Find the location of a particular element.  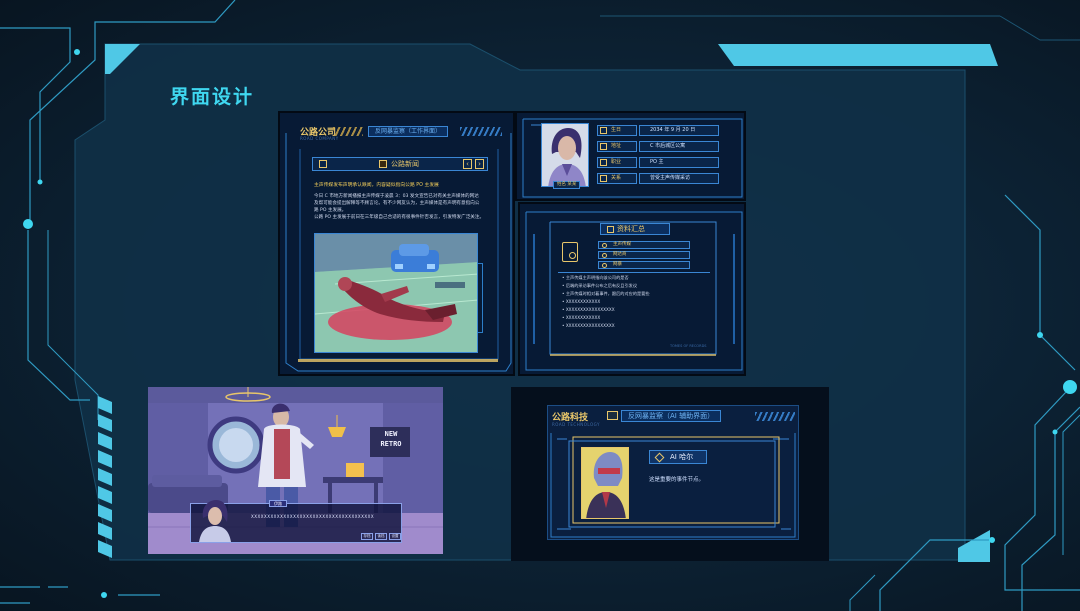

section-header: 公路新闻 ‹ › is located at coordinates (400, 164).